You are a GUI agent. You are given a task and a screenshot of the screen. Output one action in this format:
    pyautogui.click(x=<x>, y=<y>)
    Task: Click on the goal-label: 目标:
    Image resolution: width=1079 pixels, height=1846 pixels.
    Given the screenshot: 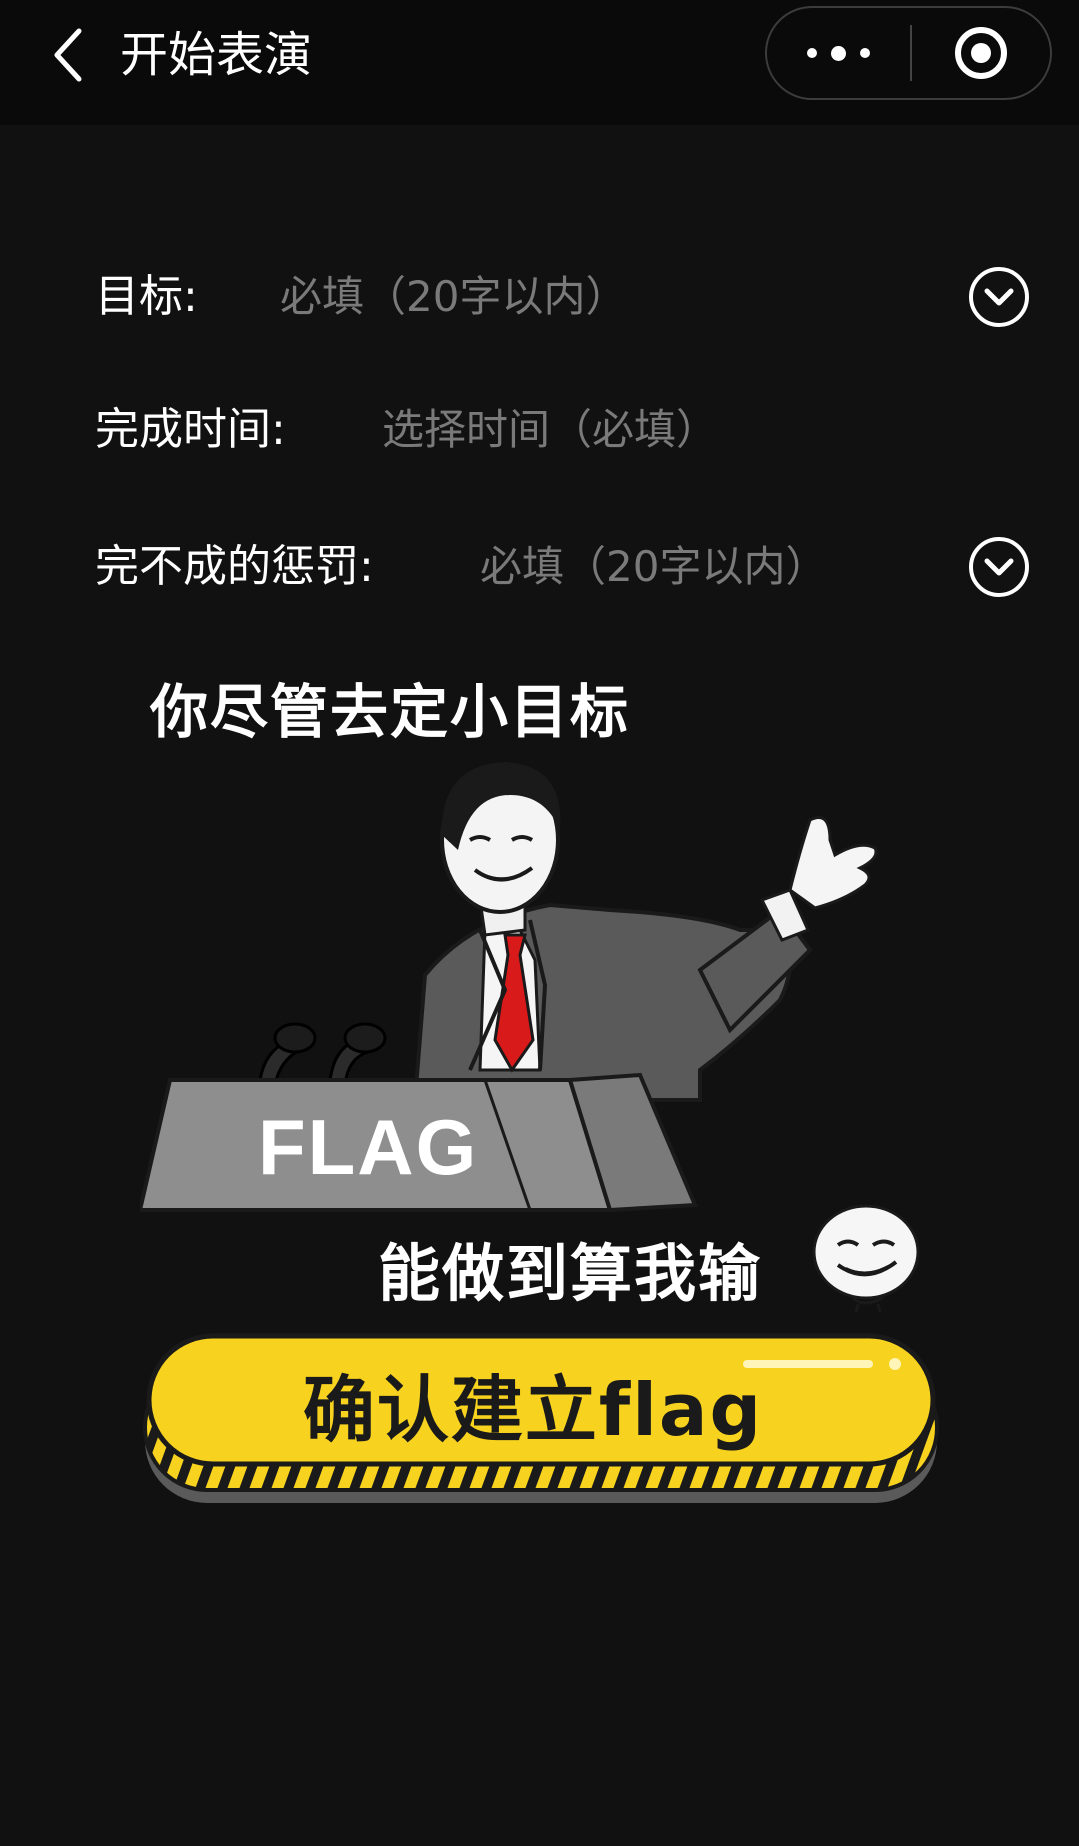 What is the action you would take?
    pyautogui.click(x=146, y=296)
    